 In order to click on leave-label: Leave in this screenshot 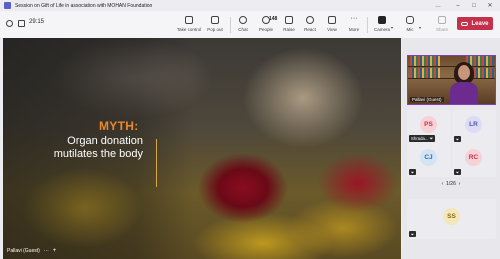, I will do `click(480, 23)`.